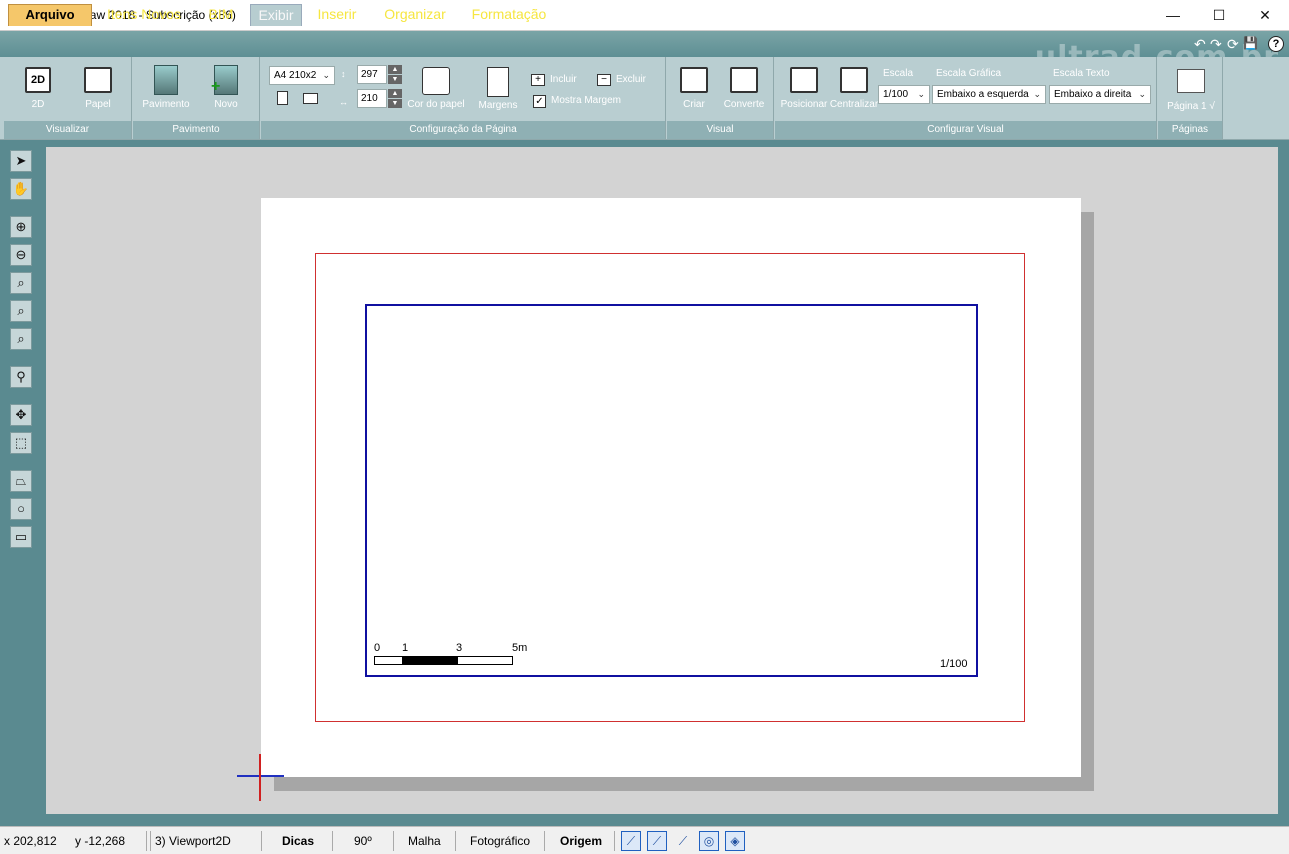 The width and height of the screenshot is (1289, 854). What do you see at coordinates (520, 648) in the screenshot?
I see `scale-tick-5m: 5m` at bounding box center [520, 648].